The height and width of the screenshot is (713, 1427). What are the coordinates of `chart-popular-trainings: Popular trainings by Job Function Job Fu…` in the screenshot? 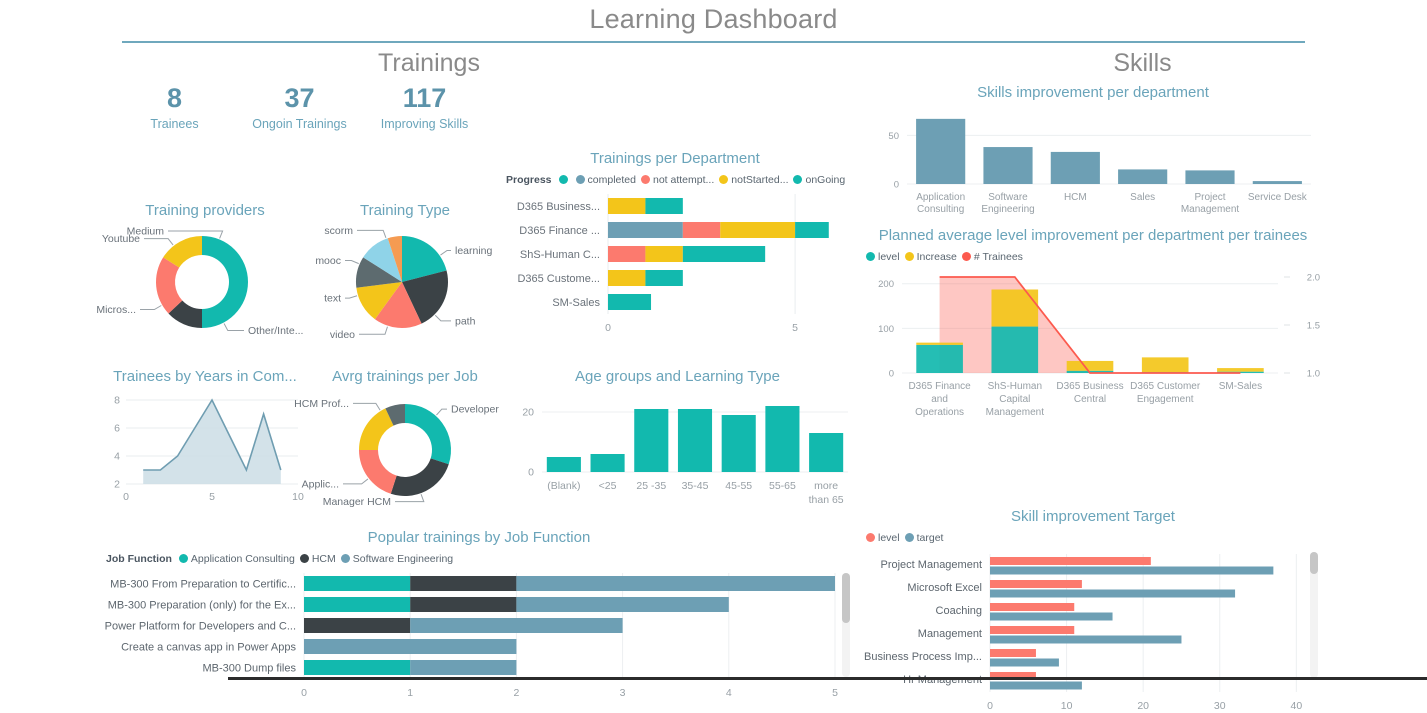 It's located at (479, 620).